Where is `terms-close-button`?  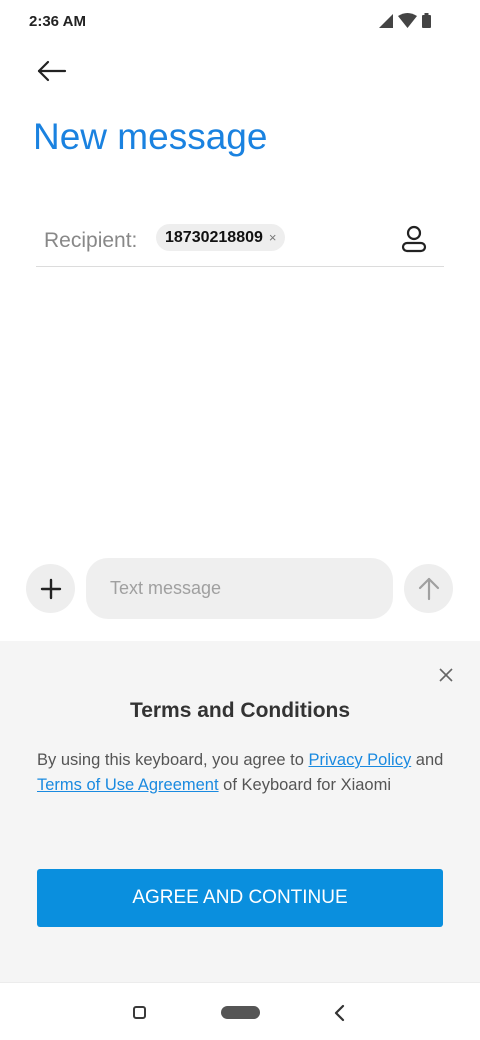
terms-close-button is located at coordinates (446, 675).